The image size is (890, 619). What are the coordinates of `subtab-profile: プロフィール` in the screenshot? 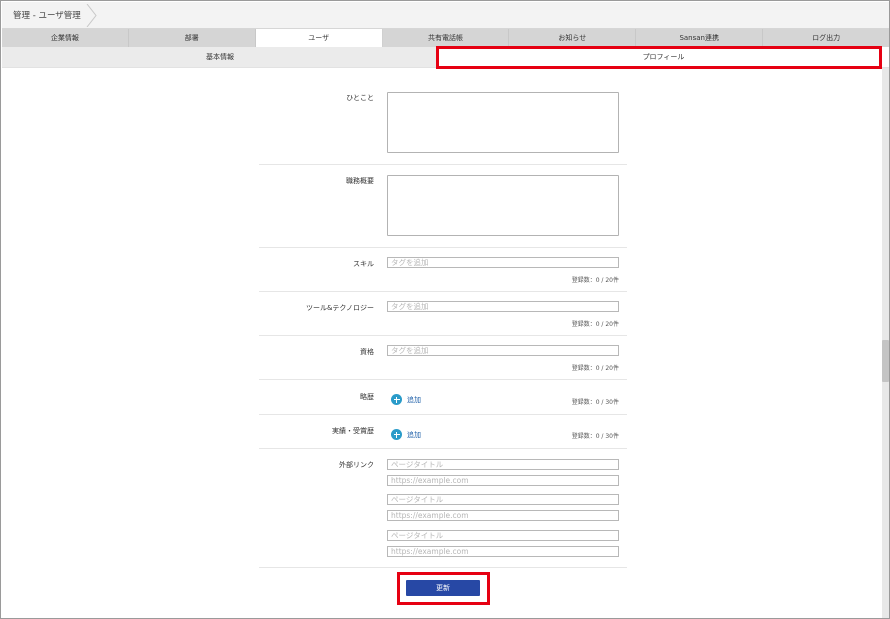 It's located at (663, 57).